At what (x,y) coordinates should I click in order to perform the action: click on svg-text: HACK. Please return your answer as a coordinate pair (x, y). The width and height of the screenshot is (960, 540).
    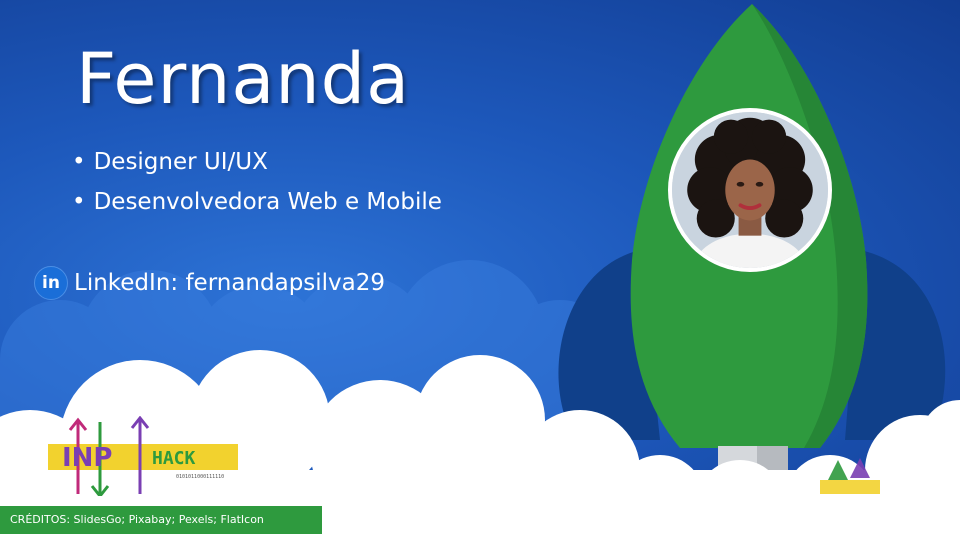
    Looking at the image, I should click on (174, 458).